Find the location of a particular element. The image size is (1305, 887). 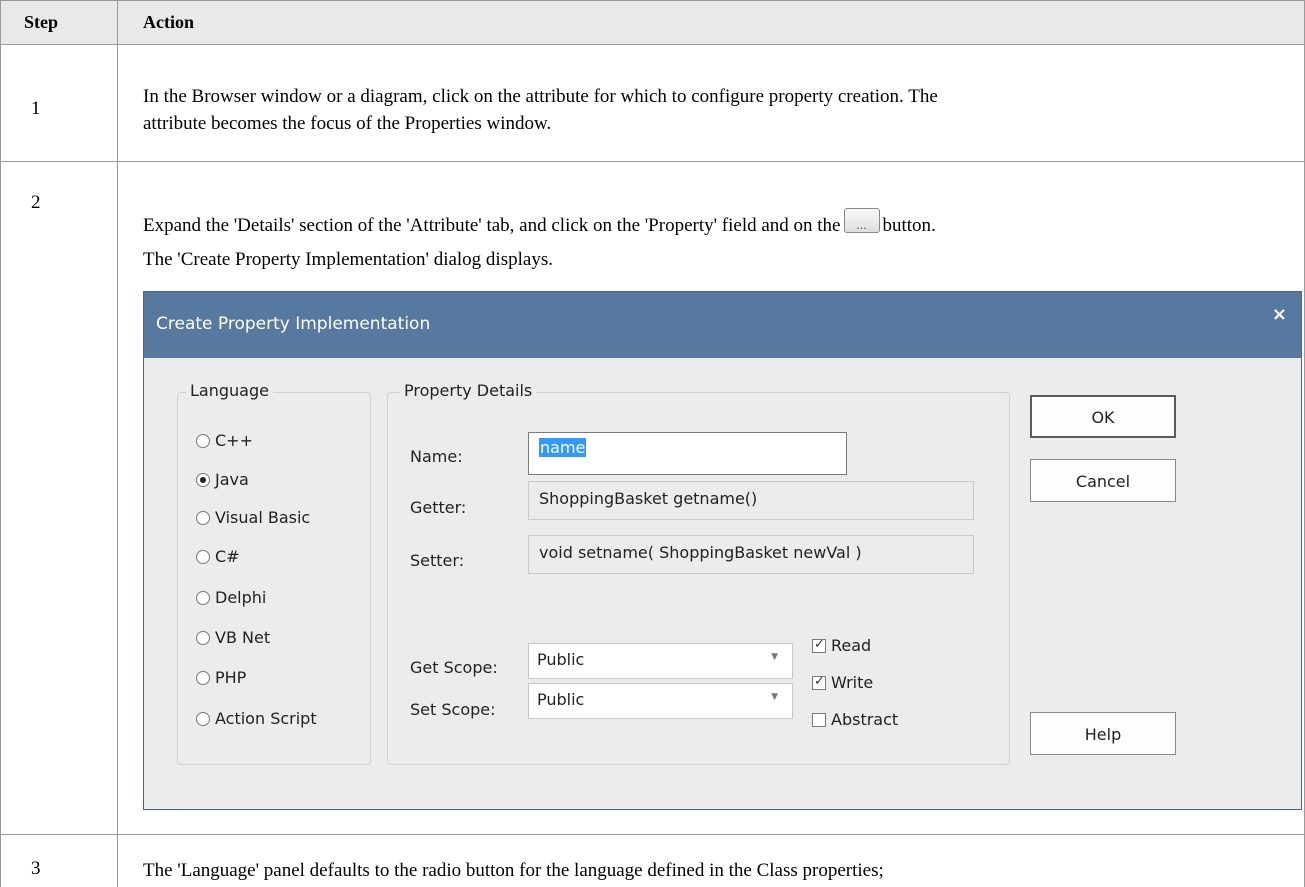

radio-label: PHP is located at coordinates (231, 677).